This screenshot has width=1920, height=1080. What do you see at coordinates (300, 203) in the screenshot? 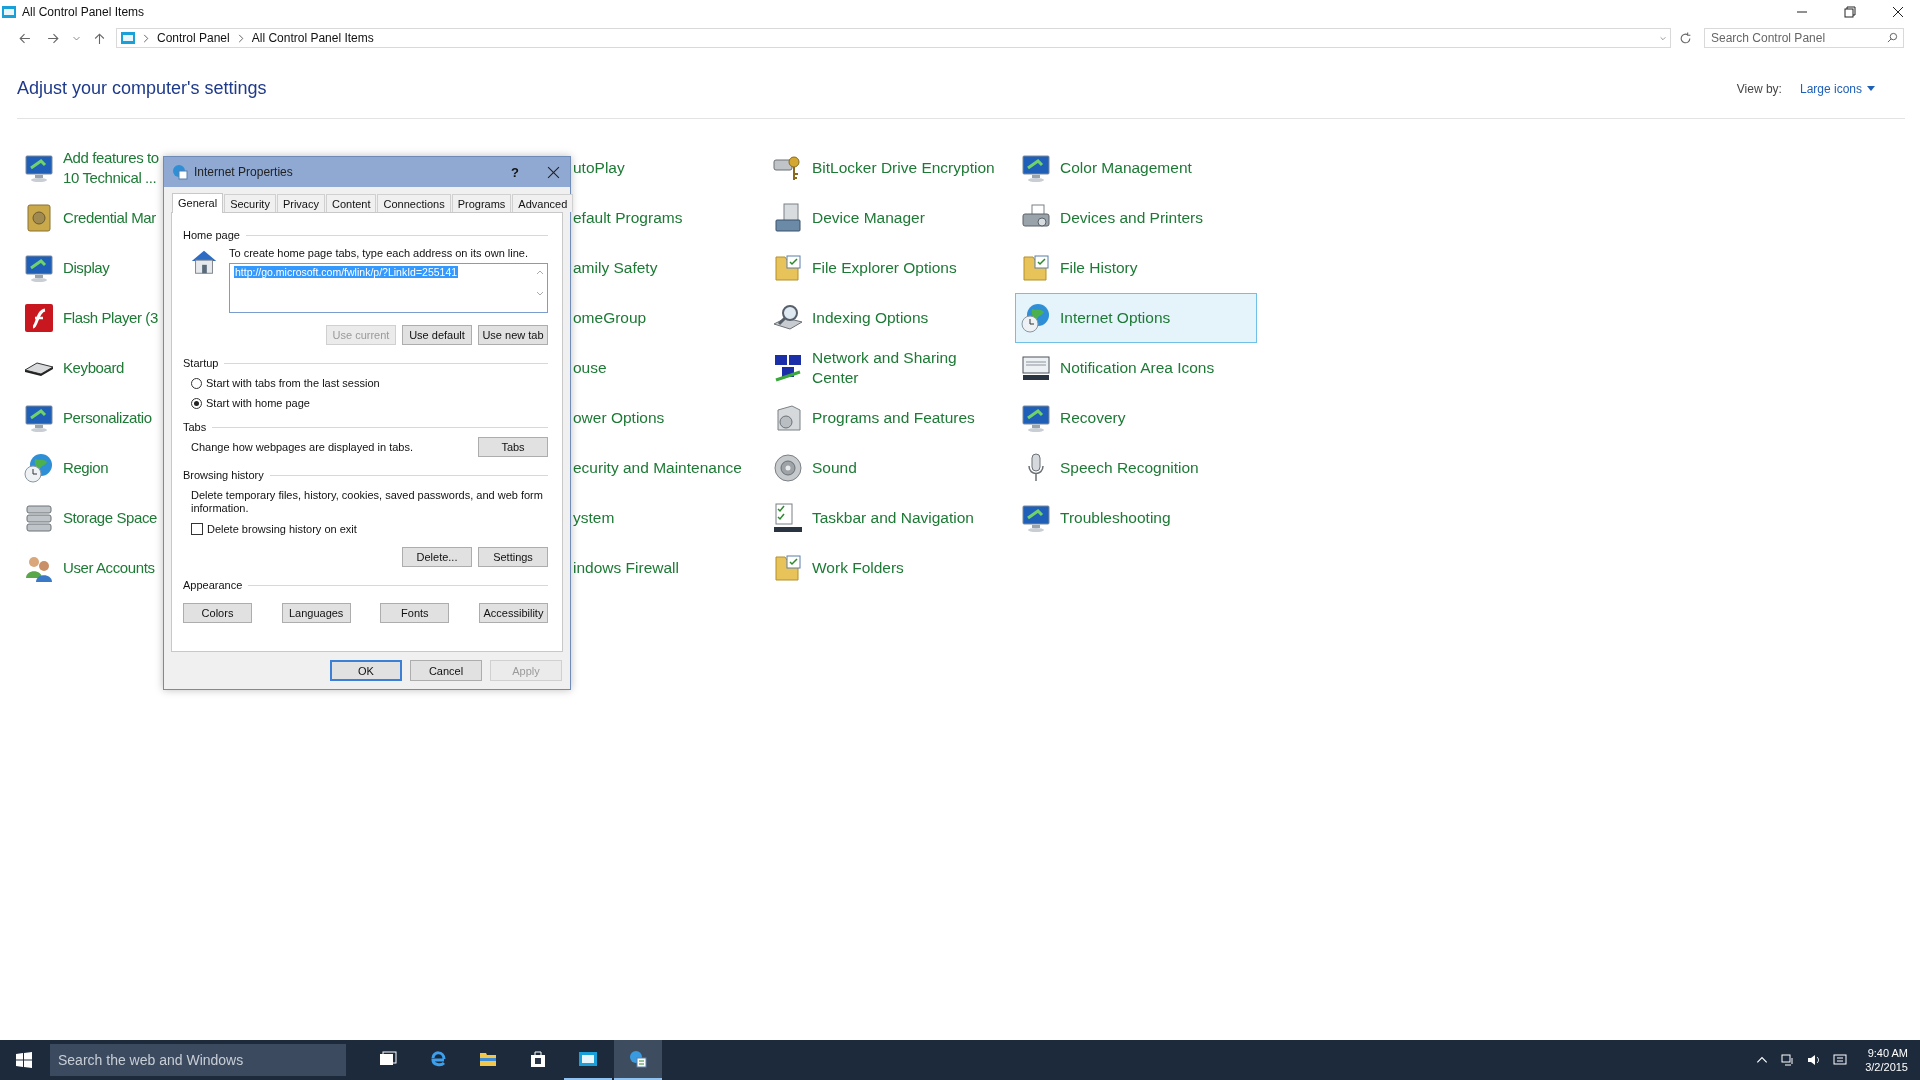
I see `tab: Privacy` at bounding box center [300, 203].